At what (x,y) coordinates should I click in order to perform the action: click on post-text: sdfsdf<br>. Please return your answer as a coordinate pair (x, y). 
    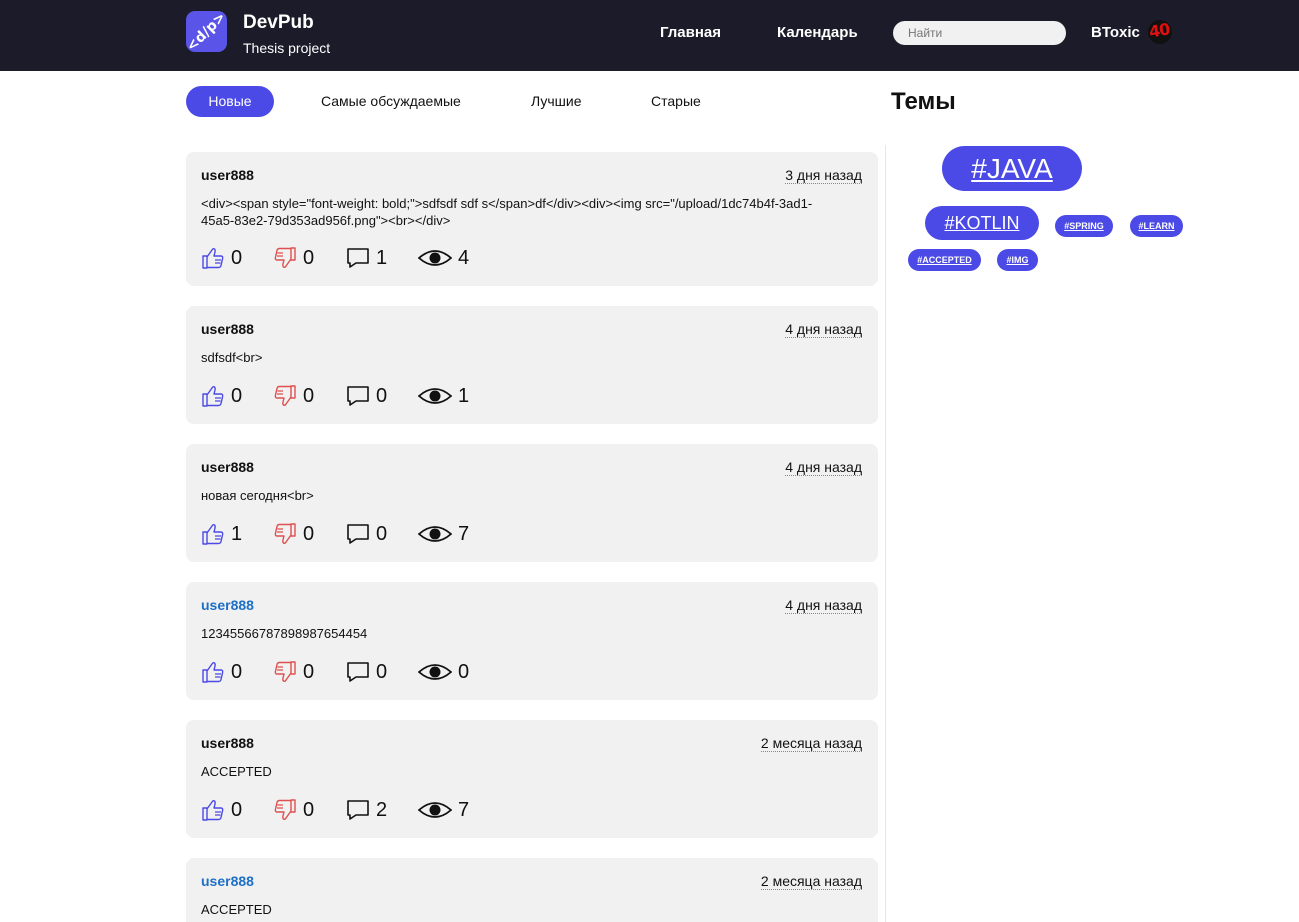
    Looking at the image, I should click on (521, 357).